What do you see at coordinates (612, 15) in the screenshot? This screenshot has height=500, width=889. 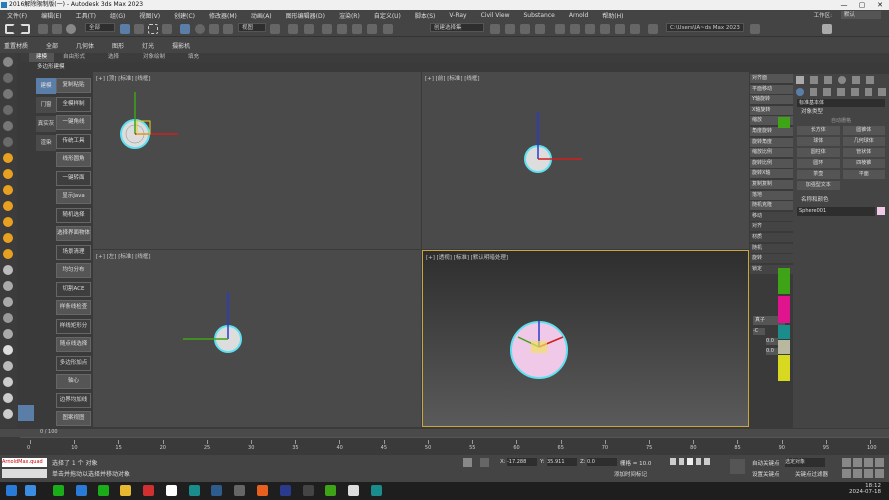 I see `menu-help: 帮助(H)` at bounding box center [612, 15].